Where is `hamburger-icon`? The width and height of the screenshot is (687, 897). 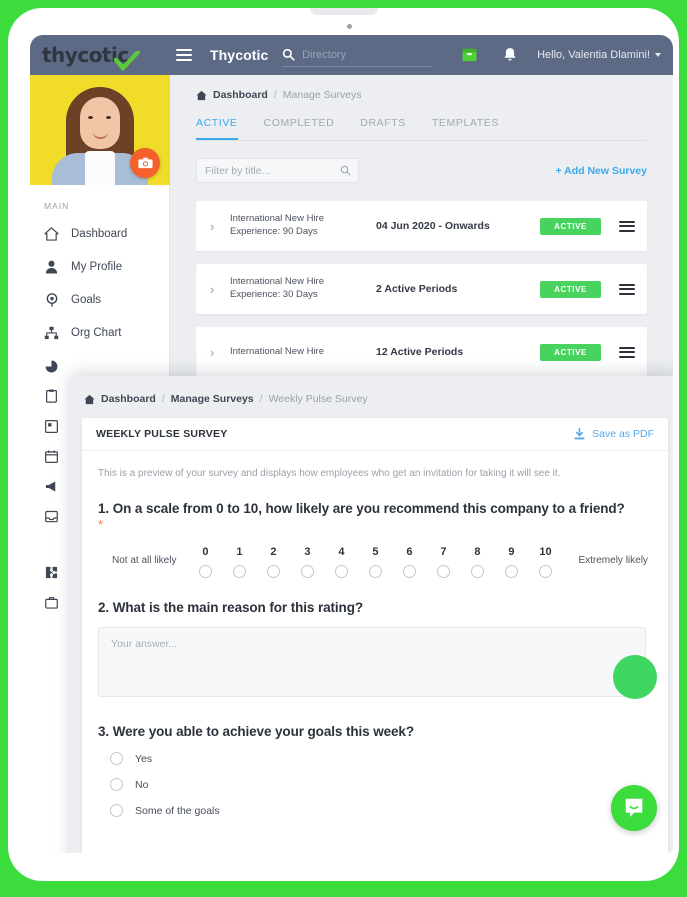
hamburger-icon is located at coordinates (184, 55).